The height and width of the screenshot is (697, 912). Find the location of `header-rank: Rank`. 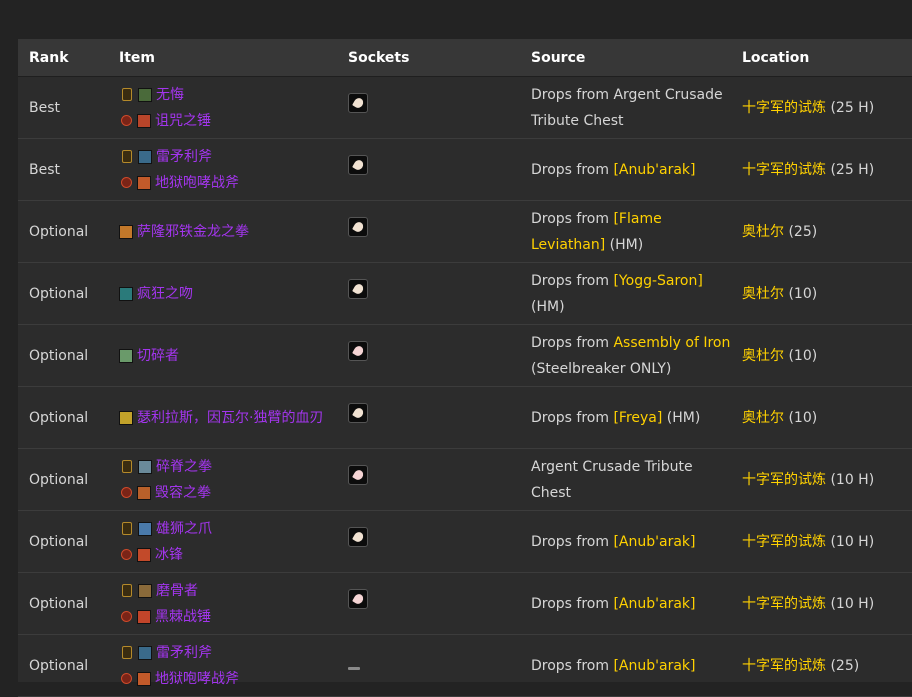

header-rank: Rank is located at coordinates (63, 58).